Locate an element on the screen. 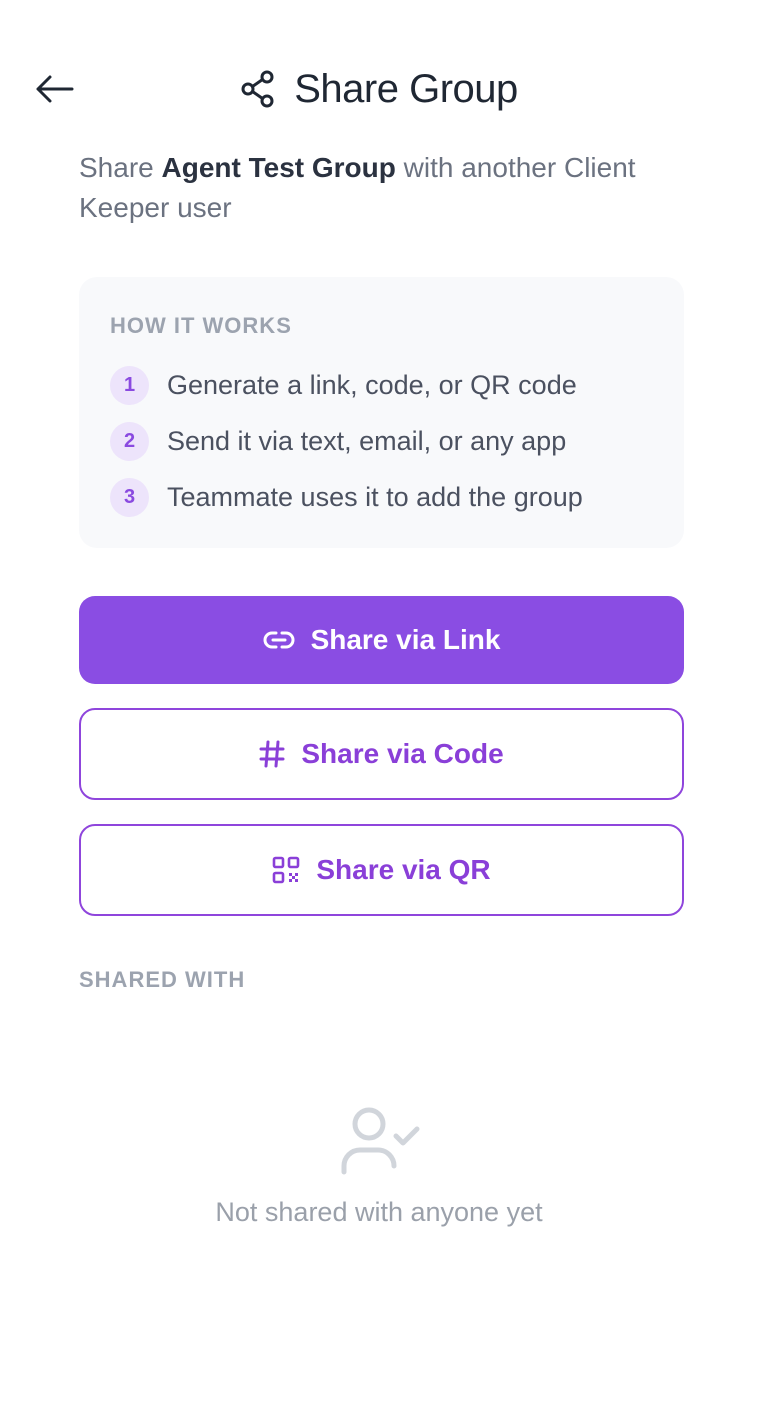 The height and width of the screenshot is (1416, 758). step-item: 3 Teammate uses it to add the group is located at coordinates (346, 497).